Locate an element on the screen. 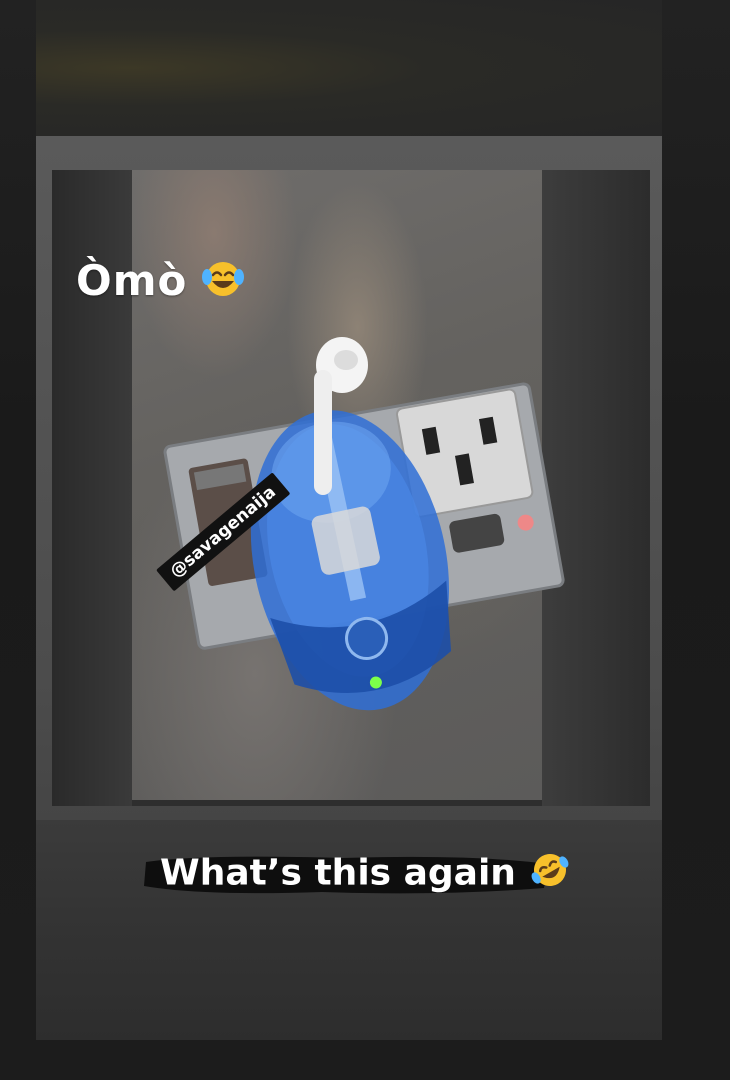 This screenshot has width=730, height=1080. bottom-caption-line: What’s this again is located at coordinates (365, 874).